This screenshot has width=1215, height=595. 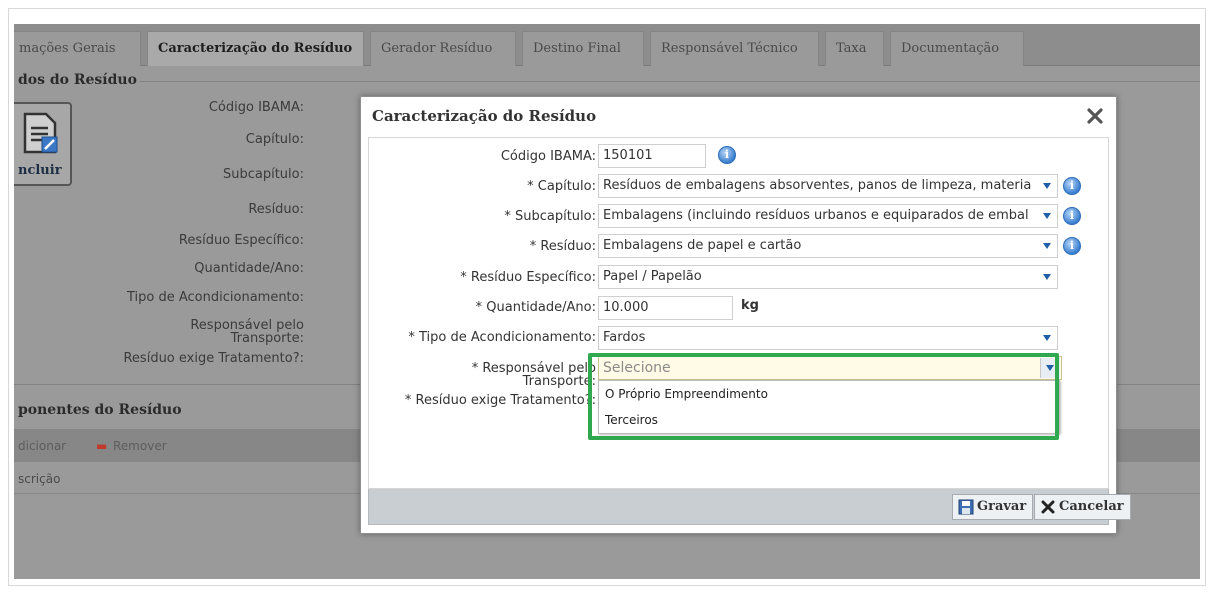 I want to click on label-tipo-acondicionamento: * Tipo de Acondicionamento:, so click(x=502, y=337).